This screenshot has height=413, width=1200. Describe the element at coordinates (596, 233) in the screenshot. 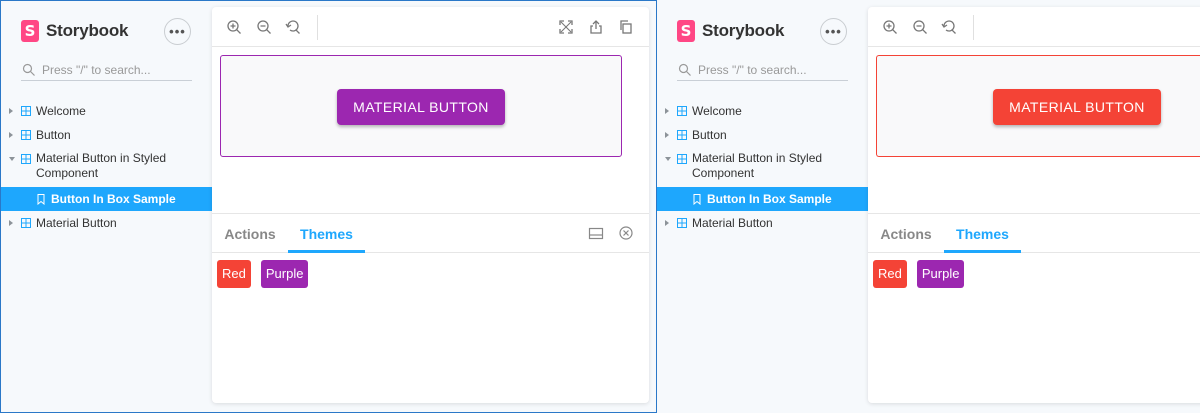

I see `panel-orientation-icon` at that location.